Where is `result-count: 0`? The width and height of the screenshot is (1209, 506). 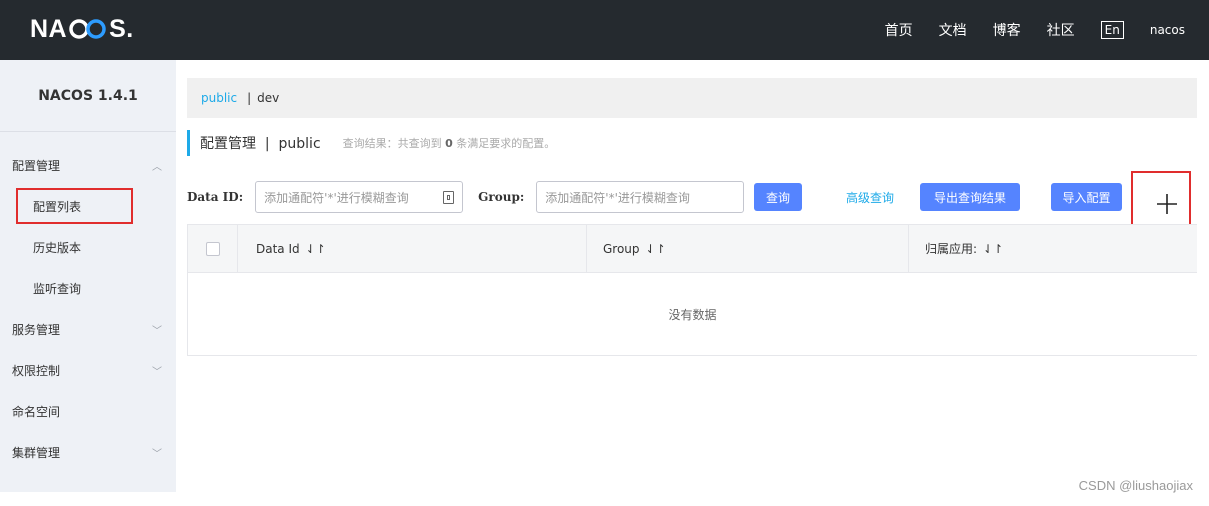
result-count: 0 is located at coordinates (449, 143).